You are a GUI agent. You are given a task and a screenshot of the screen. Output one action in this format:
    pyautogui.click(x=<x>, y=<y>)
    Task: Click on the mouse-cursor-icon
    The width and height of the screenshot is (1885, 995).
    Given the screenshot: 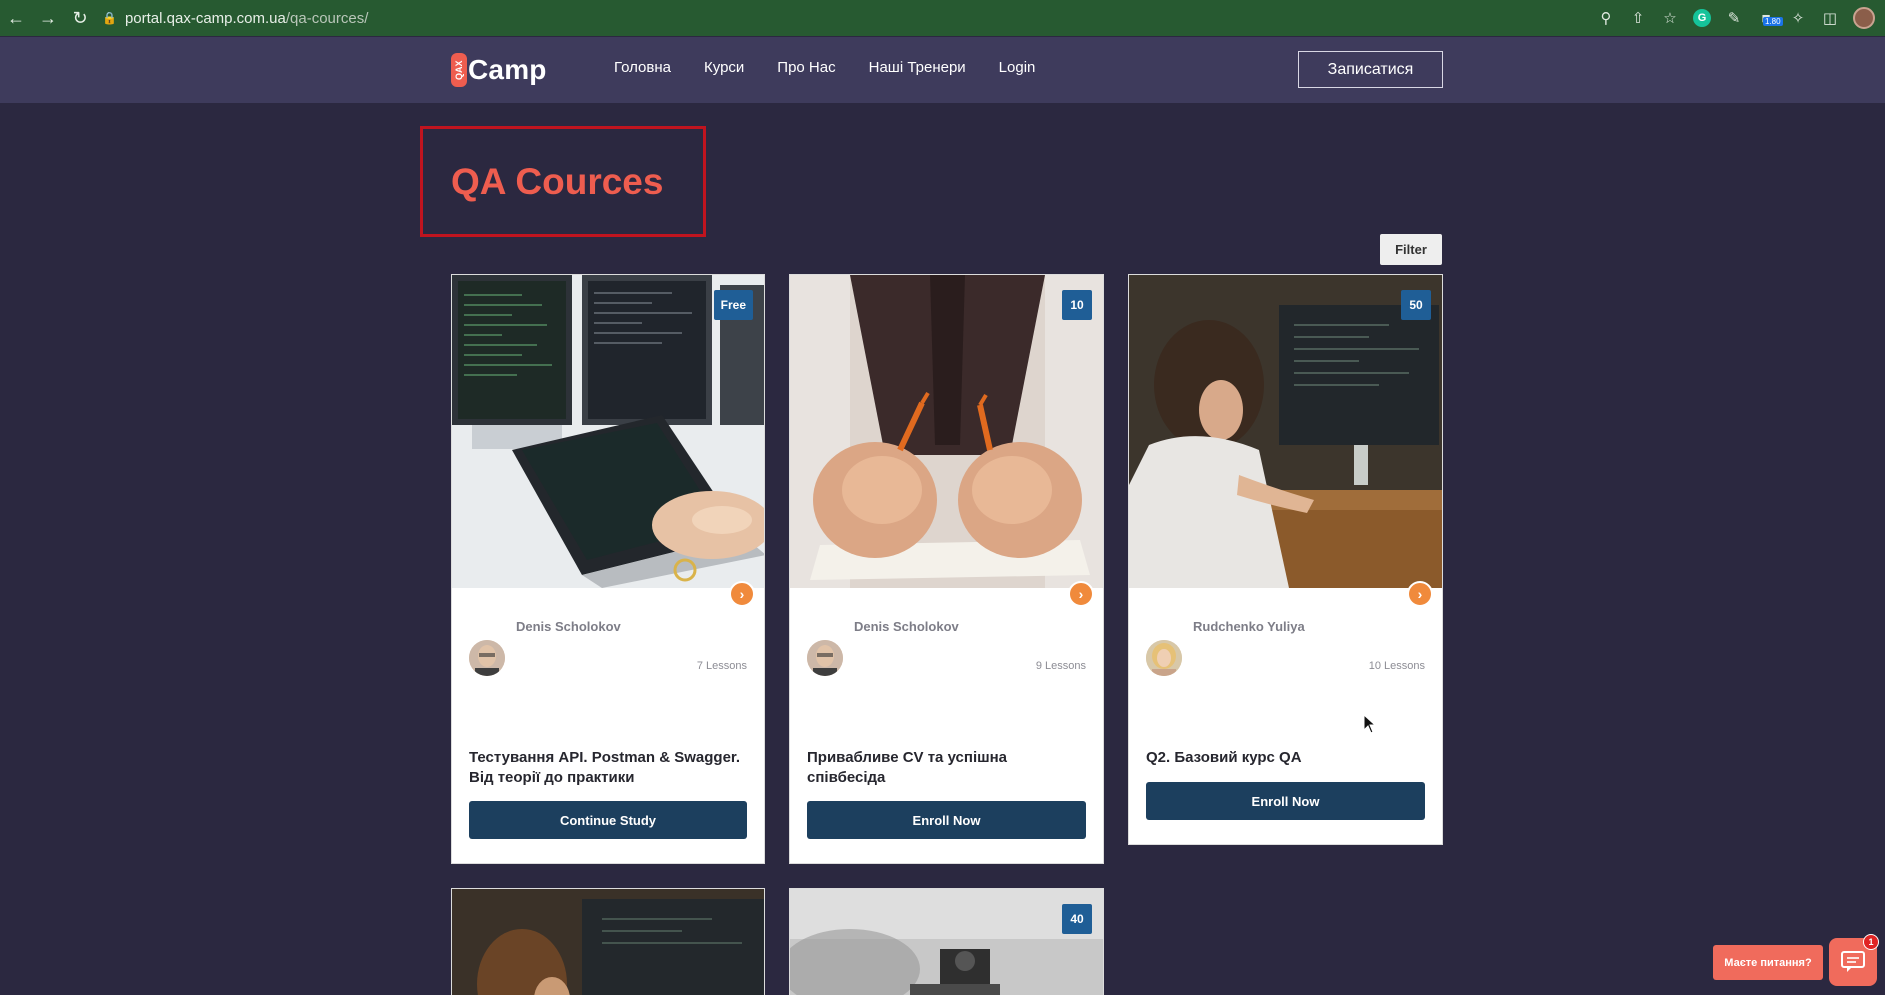 What is the action you would take?
    pyautogui.click(x=1370, y=724)
    